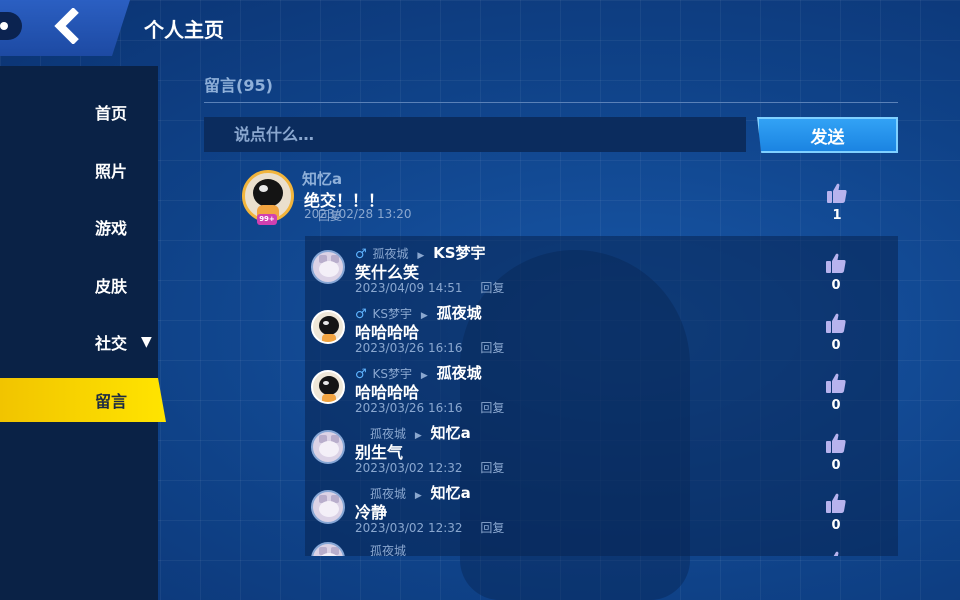 Image resolution: width=960 pixels, height=600 pixels. What do you see at coordinates (111, 113) in the screenshot?
I see `sidebar-item-label: 首页` at bounding box center [111, 113].